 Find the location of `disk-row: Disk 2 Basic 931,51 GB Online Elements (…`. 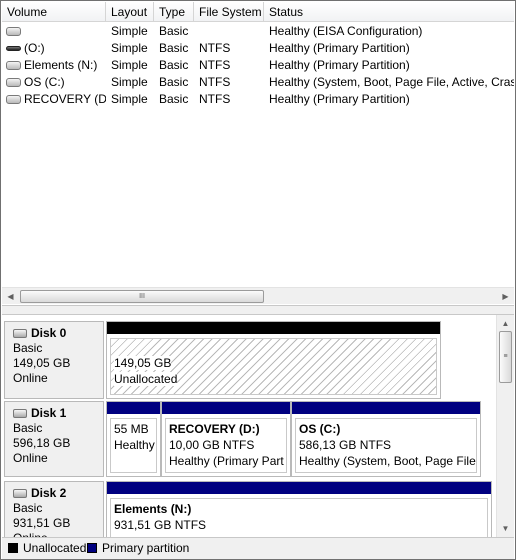

disk-row: Disk 2 Basic 931,51 GB Online Elements (… is located at coordinates (249, 509).